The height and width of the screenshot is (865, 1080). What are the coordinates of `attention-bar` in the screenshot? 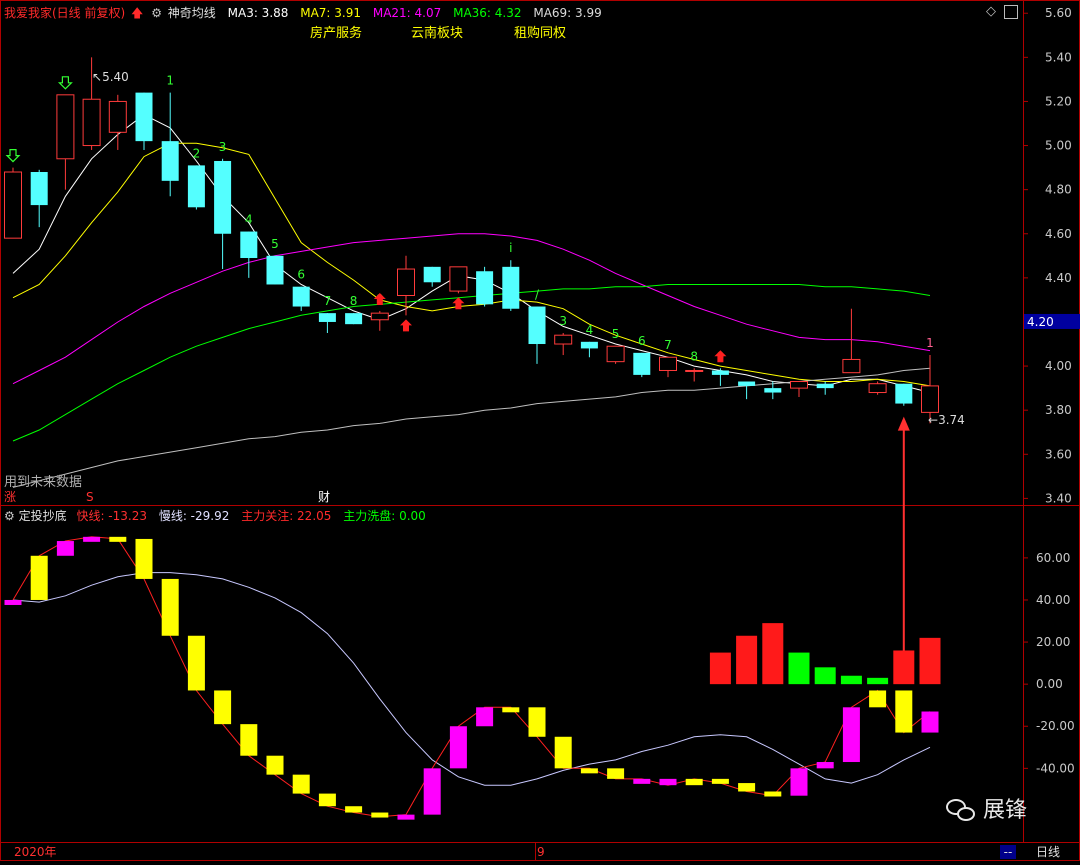 It's located at (720, 668).